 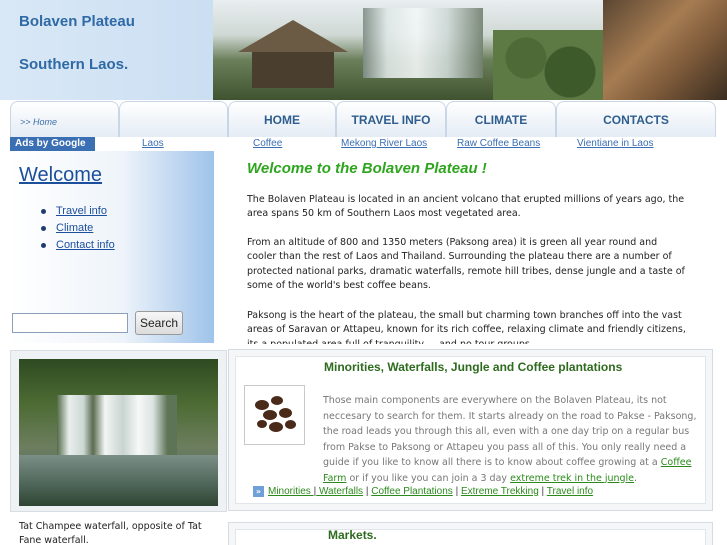 What do you see at coordinates (70, 323) in the screenshot?
I see `search-input` at bounding box center [70, 323].